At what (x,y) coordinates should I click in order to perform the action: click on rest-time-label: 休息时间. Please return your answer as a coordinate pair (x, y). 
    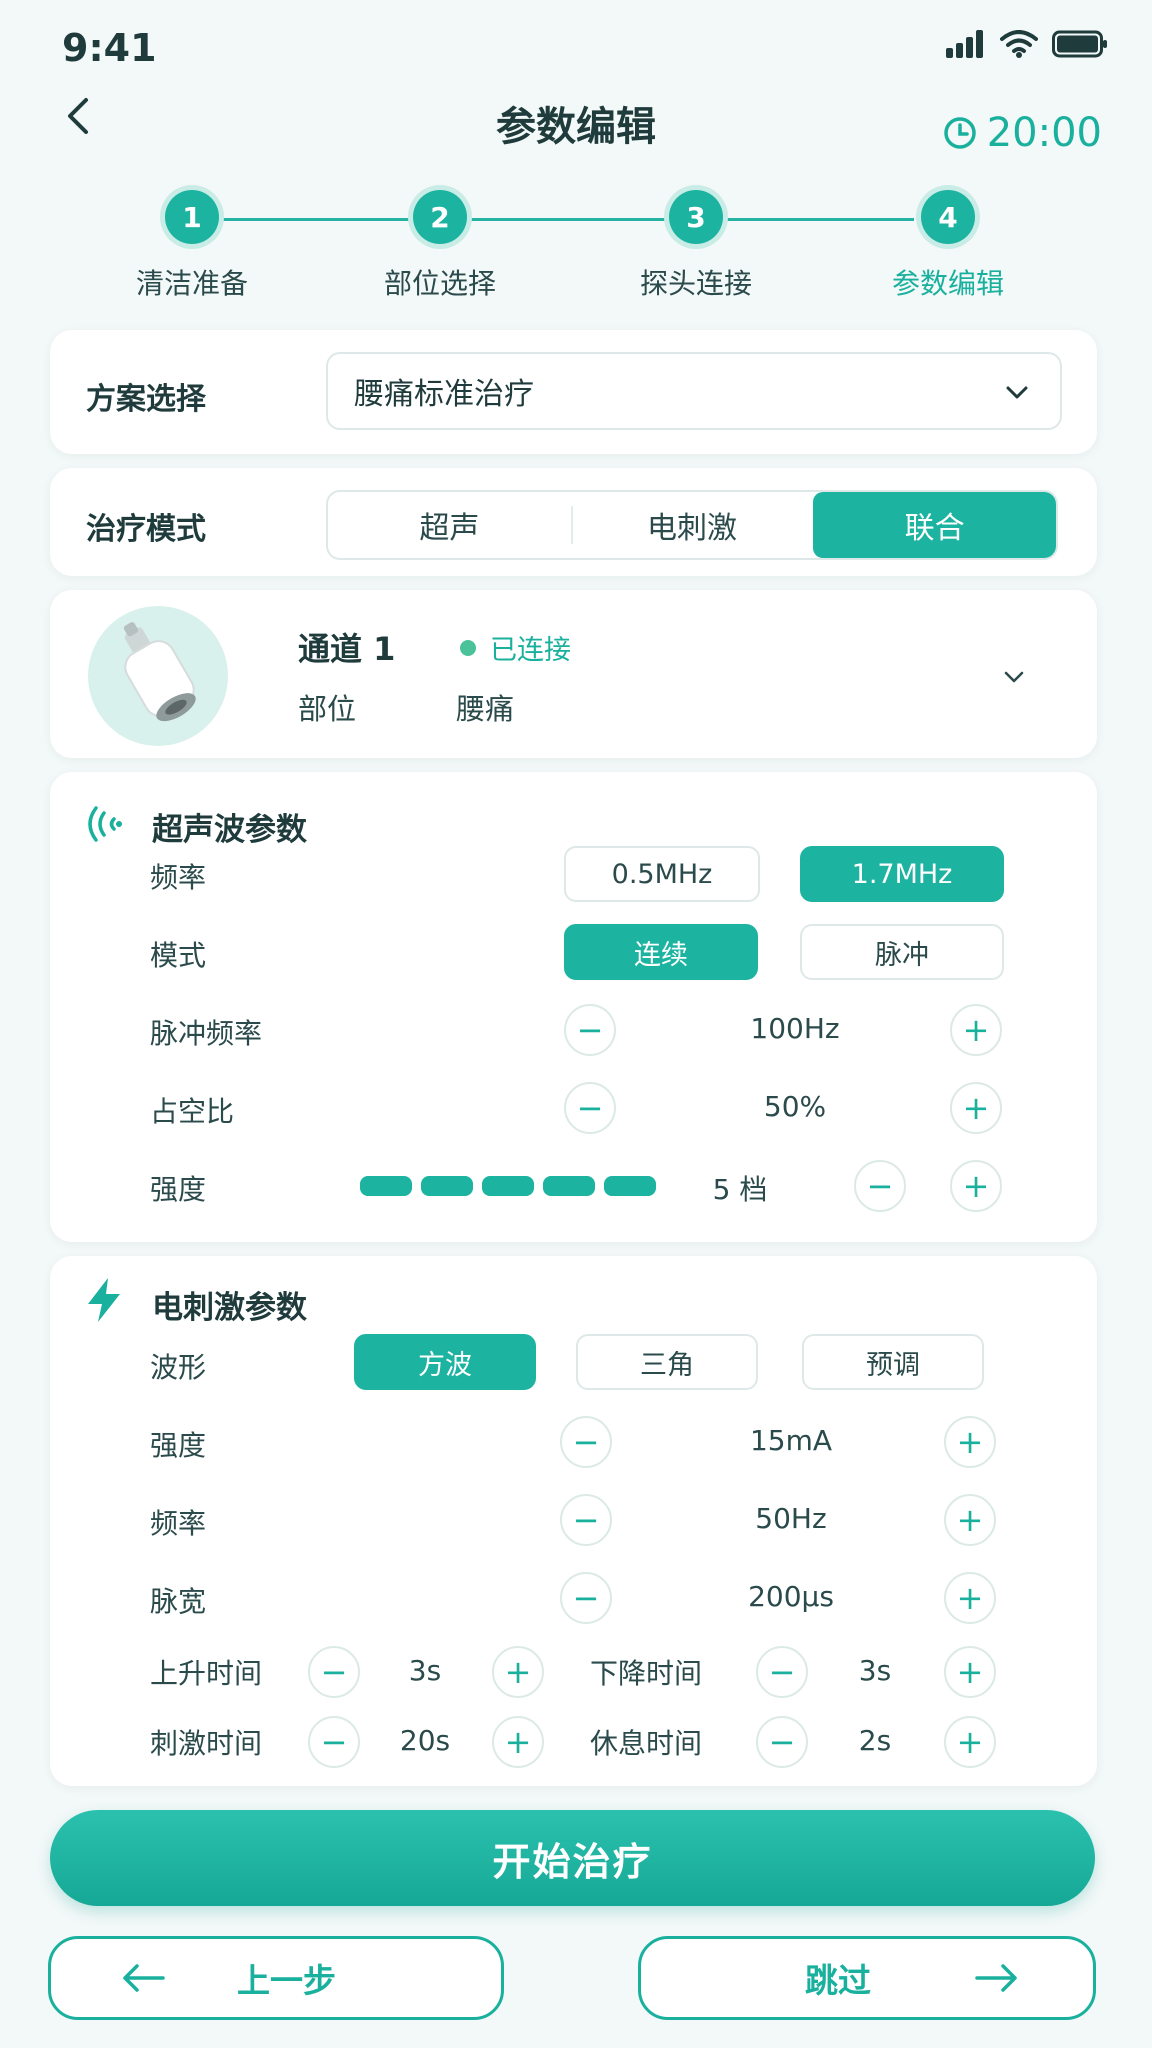
    Looking at the image, I should click on (646, 1743).